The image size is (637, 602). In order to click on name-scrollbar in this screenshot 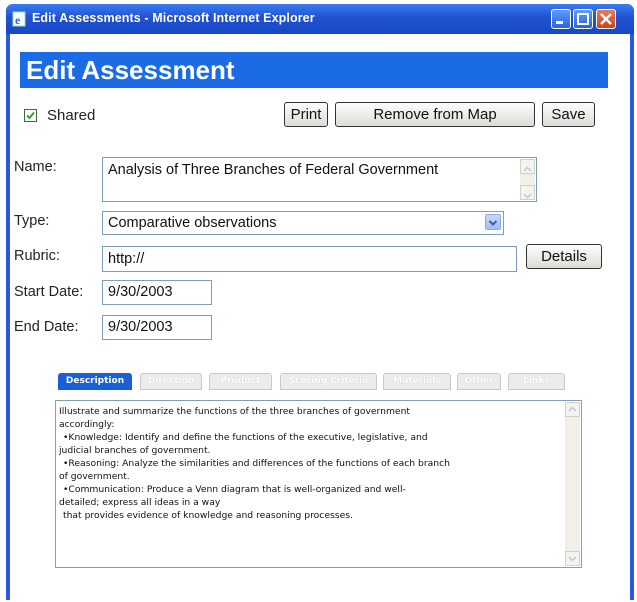, I will do `click(527, 179)`.